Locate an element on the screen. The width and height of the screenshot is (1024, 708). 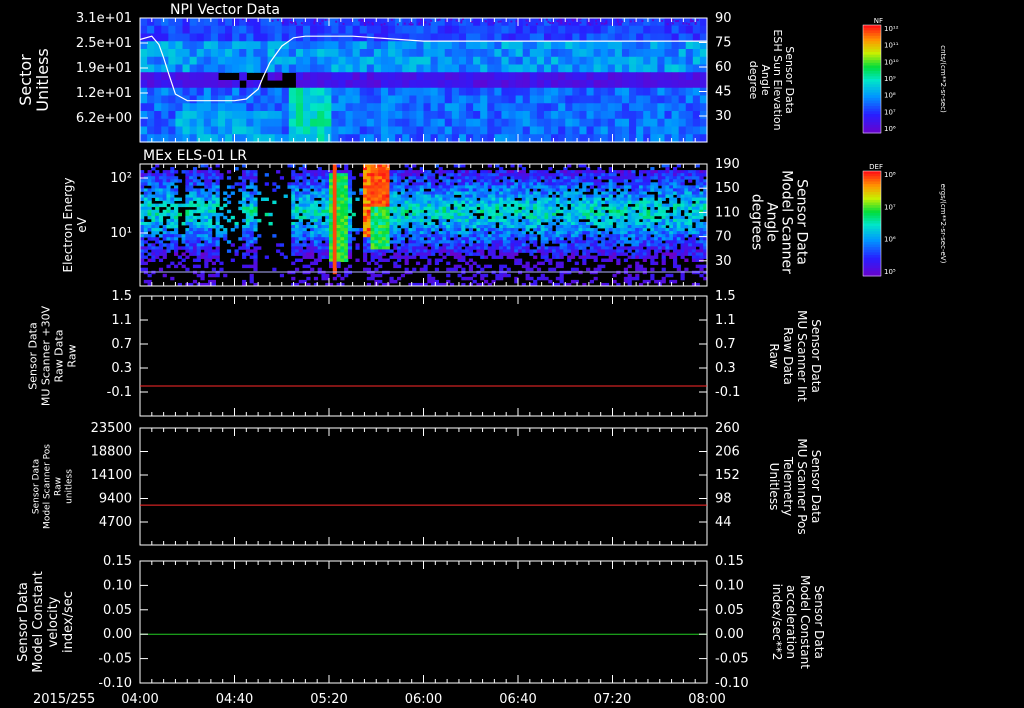
panel-els-heatmap is located at coordinates (424, 225).